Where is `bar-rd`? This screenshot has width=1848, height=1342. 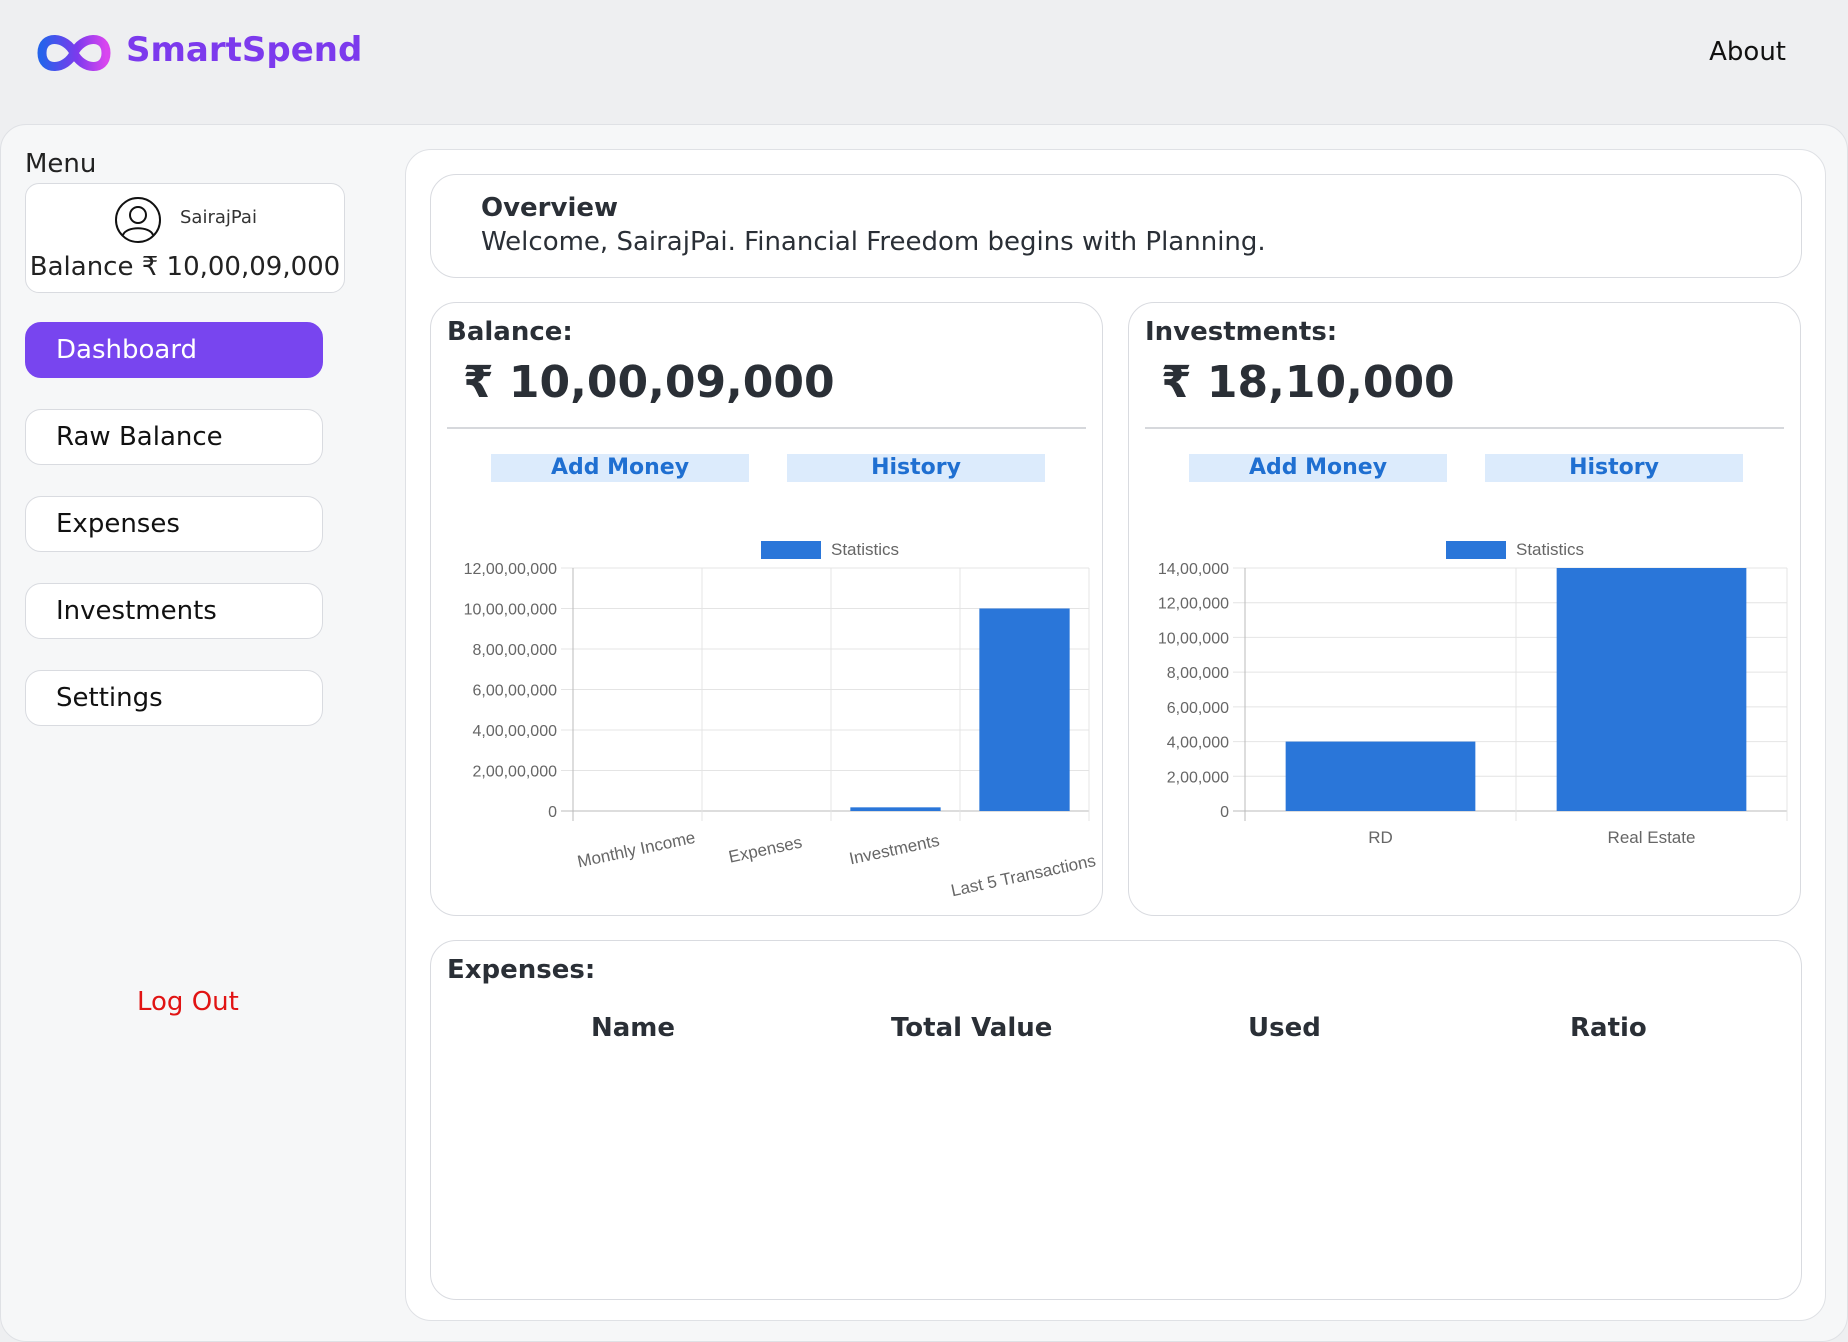 bar-rd is located at coordinates (1380, 776).